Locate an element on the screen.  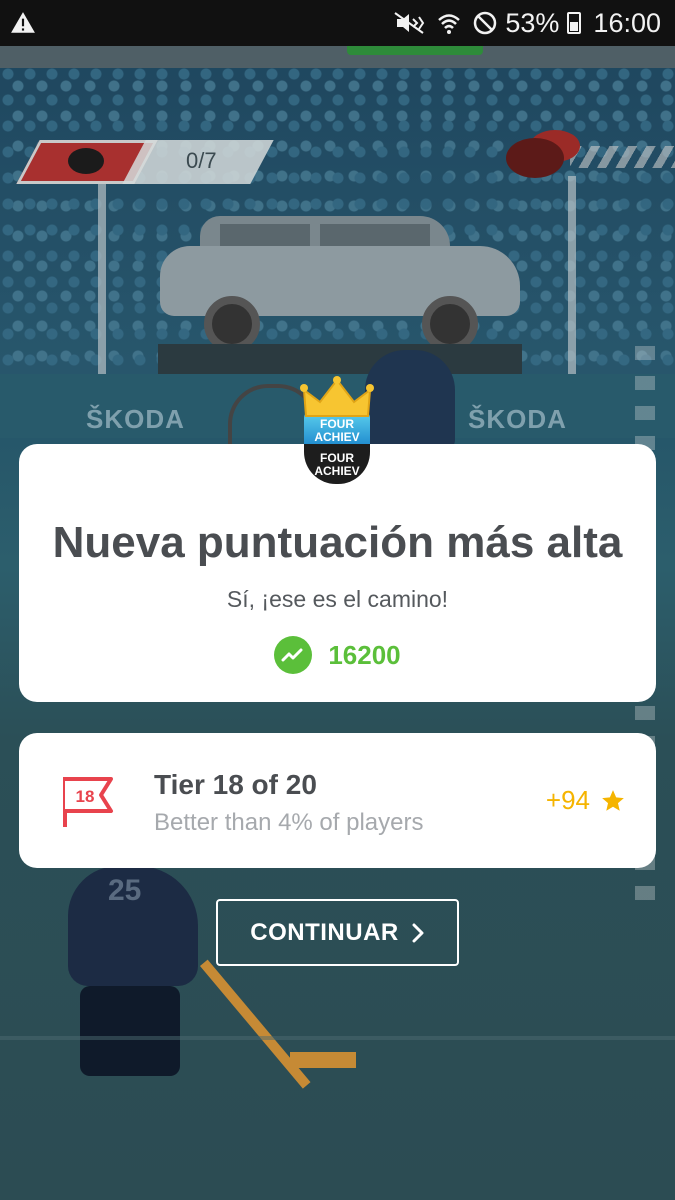
player-number: 25 is located at coordinates (125, 890).